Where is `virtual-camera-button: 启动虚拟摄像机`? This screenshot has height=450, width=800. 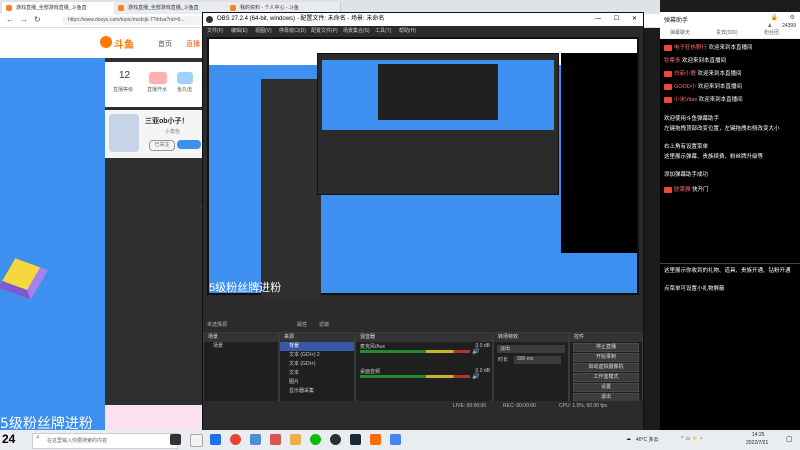
virtual-camera-button: 启动虚拟摄像机 is located at coordinates (606, 367).